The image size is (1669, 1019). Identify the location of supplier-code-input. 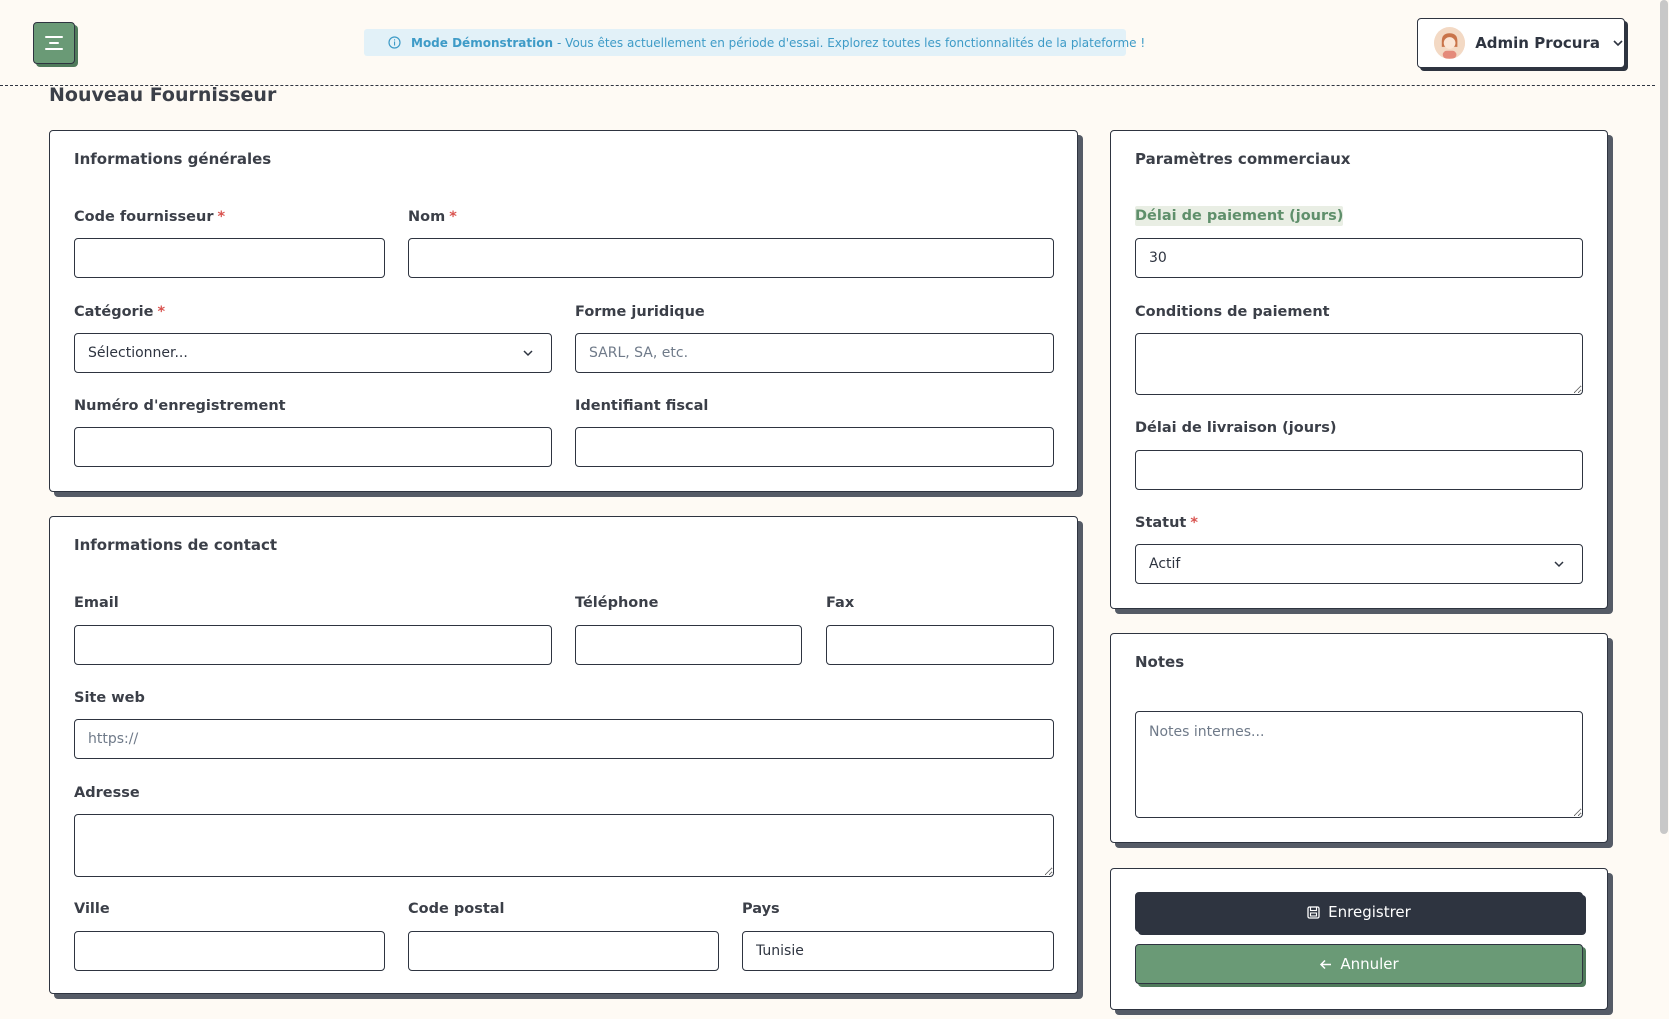
(229, 258).